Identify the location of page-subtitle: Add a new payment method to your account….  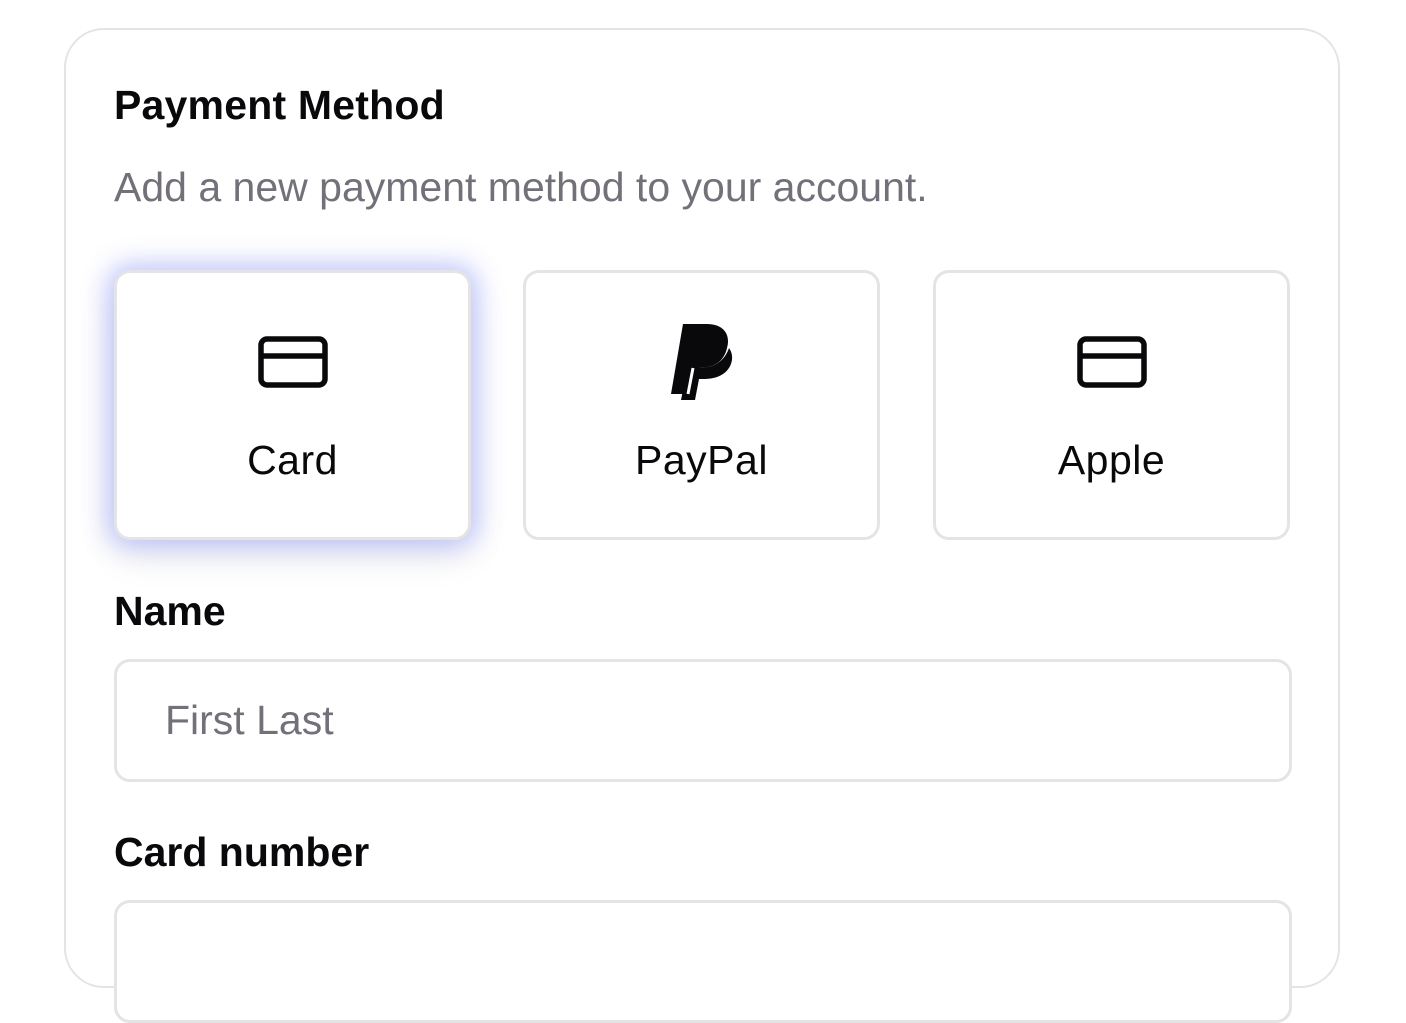
(521, 187).